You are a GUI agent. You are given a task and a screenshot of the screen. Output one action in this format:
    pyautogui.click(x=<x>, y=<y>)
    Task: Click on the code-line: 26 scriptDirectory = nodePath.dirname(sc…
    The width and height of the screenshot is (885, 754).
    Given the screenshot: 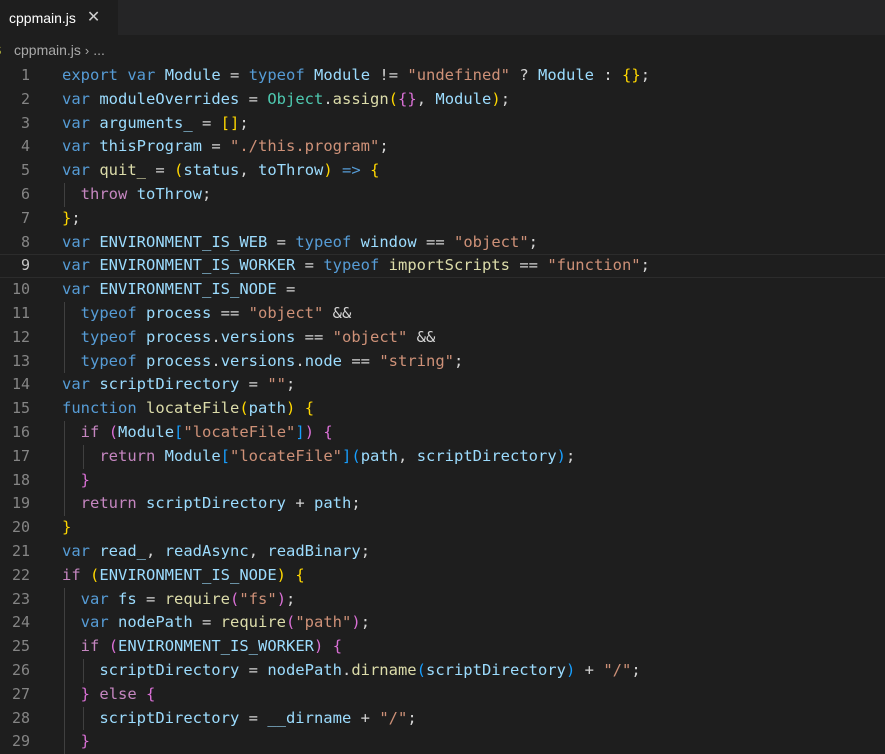 What is the action you would take?
    pyautogui.click(x=442, y=671)
    